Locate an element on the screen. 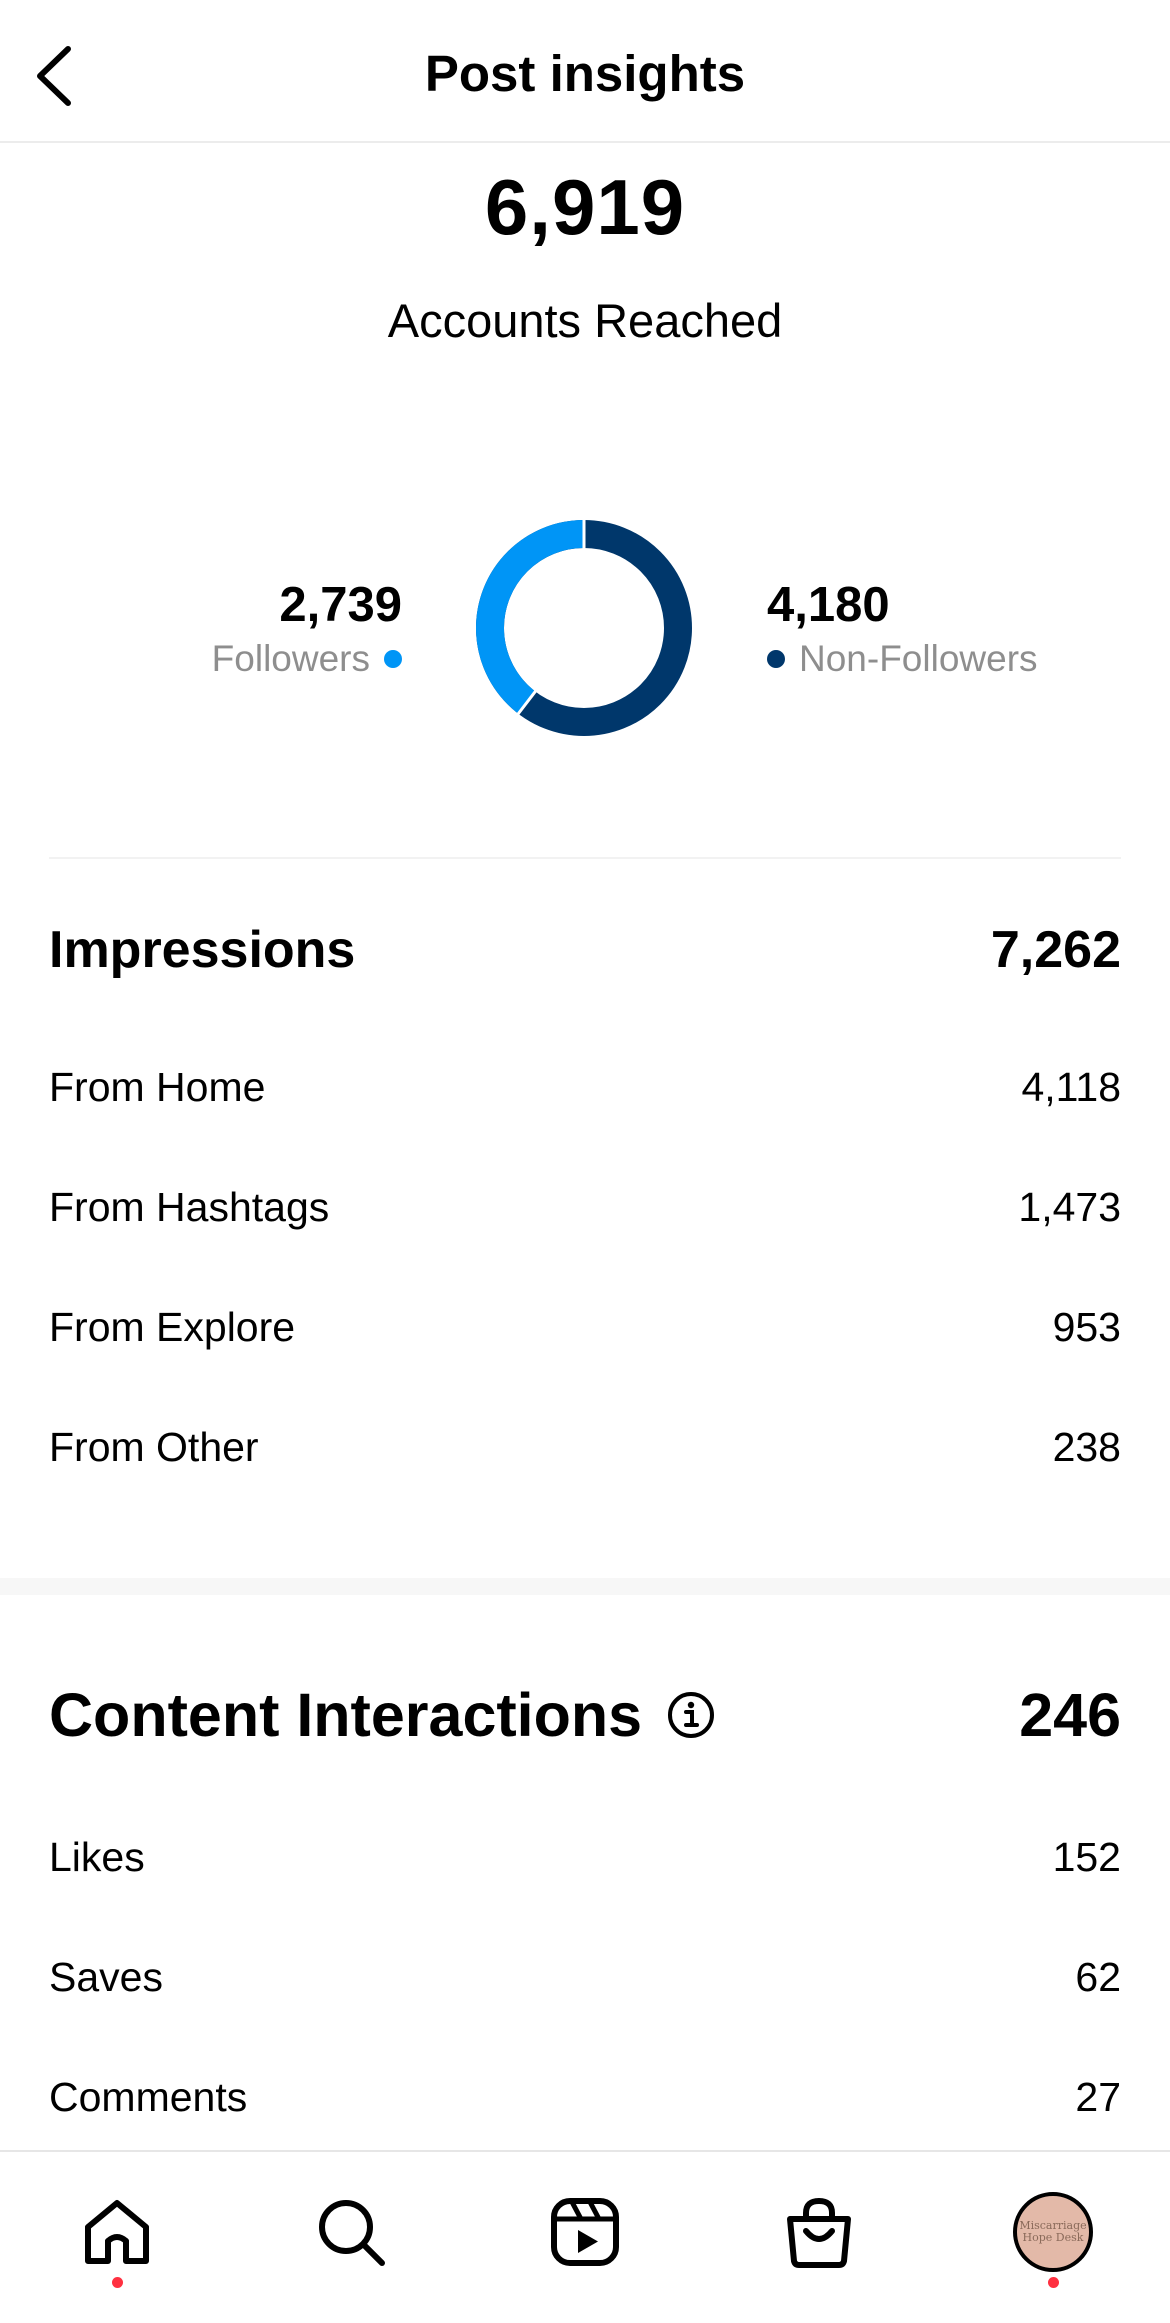 Image resolution: width=1170 pixels, height=2323 pixels. followers-stat: 2,739 Followers is located at coordinates (307, 629).